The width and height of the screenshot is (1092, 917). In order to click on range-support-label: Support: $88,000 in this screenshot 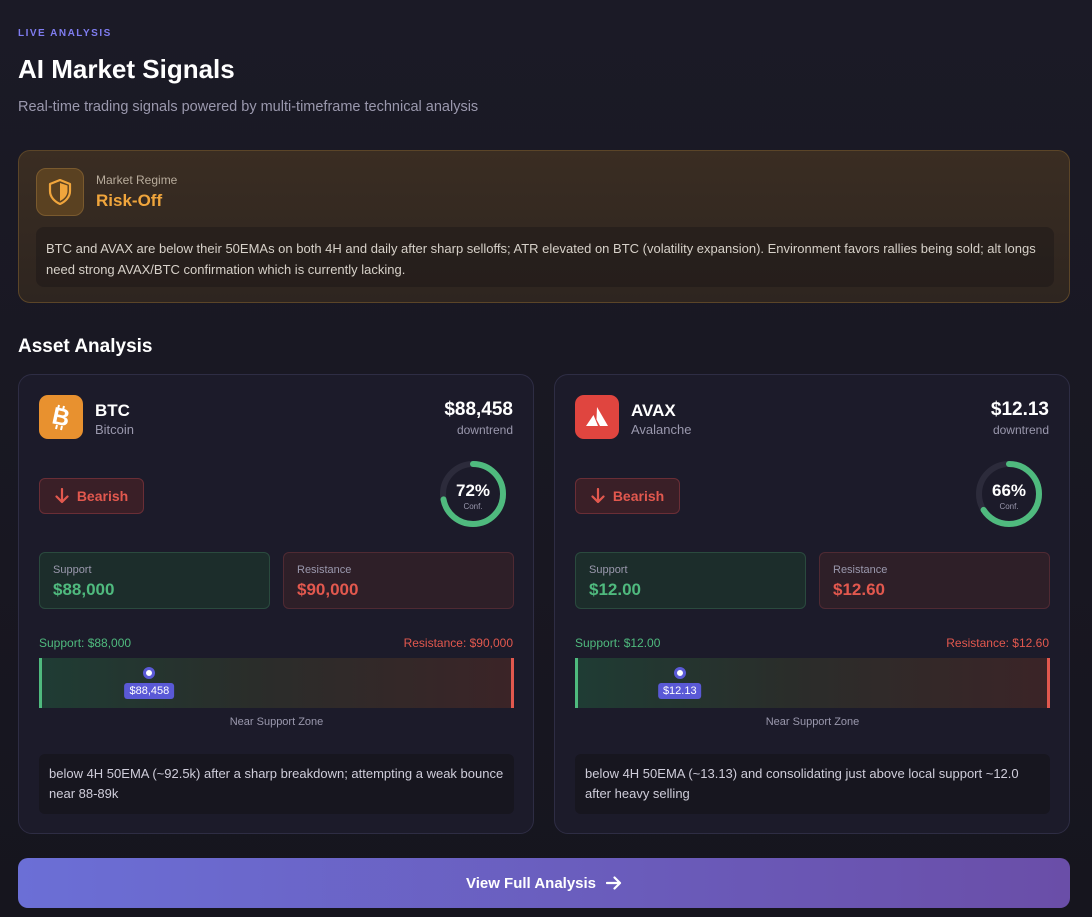, I will do `click(85, 643)`.